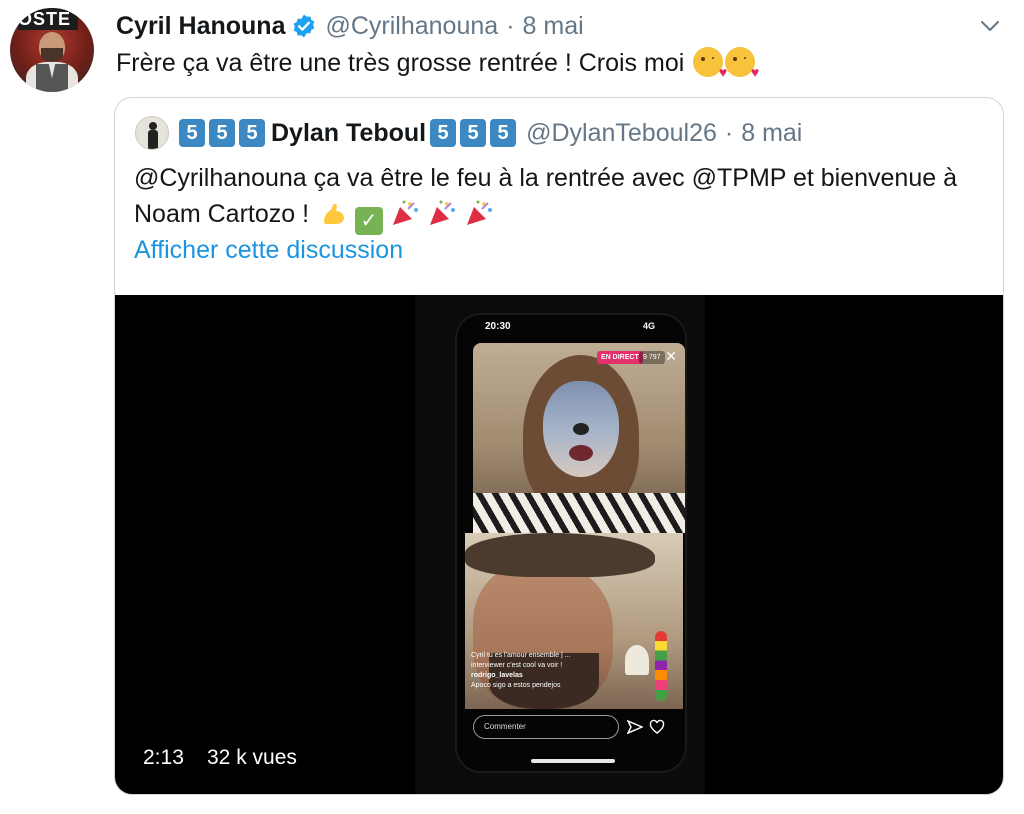 This screenshot has height=814, width=1024. I want to click on author-handle: @Cyrilhanouna, so click(411, 26).